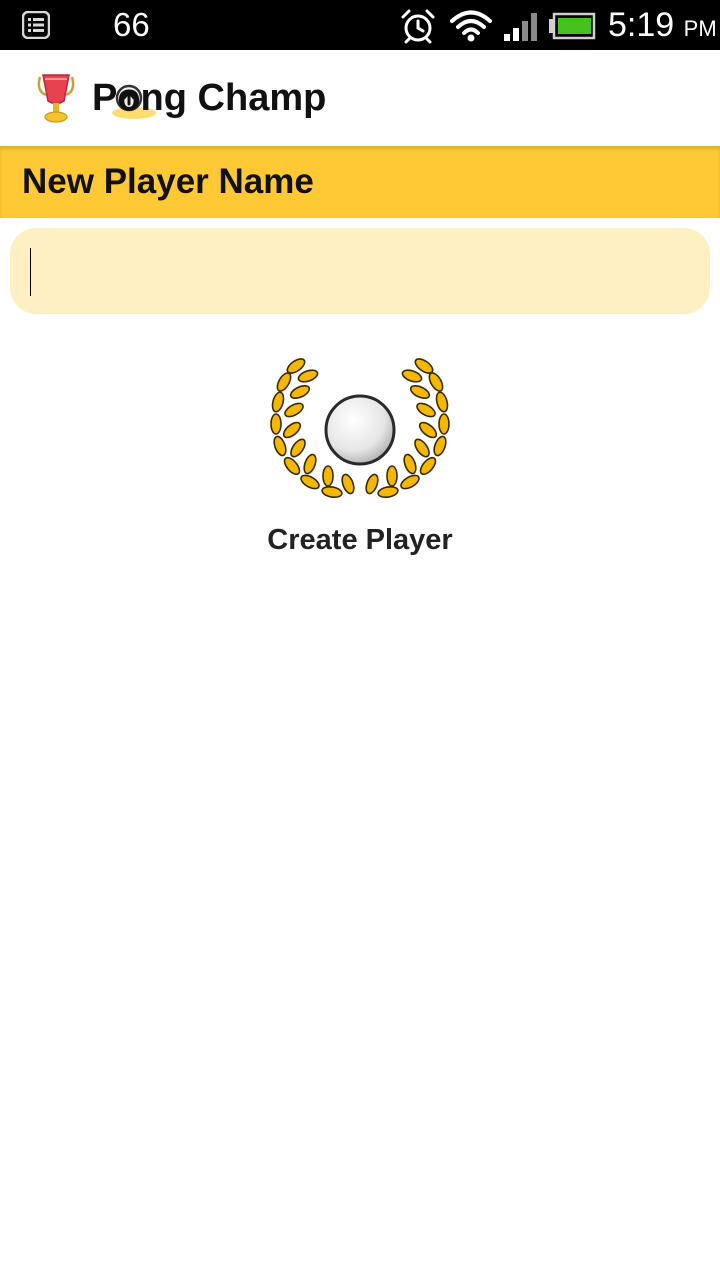  Describe the element at coordinates (360, 98) in the screenshot. I see `action-bar: Pong Champ` at that location.